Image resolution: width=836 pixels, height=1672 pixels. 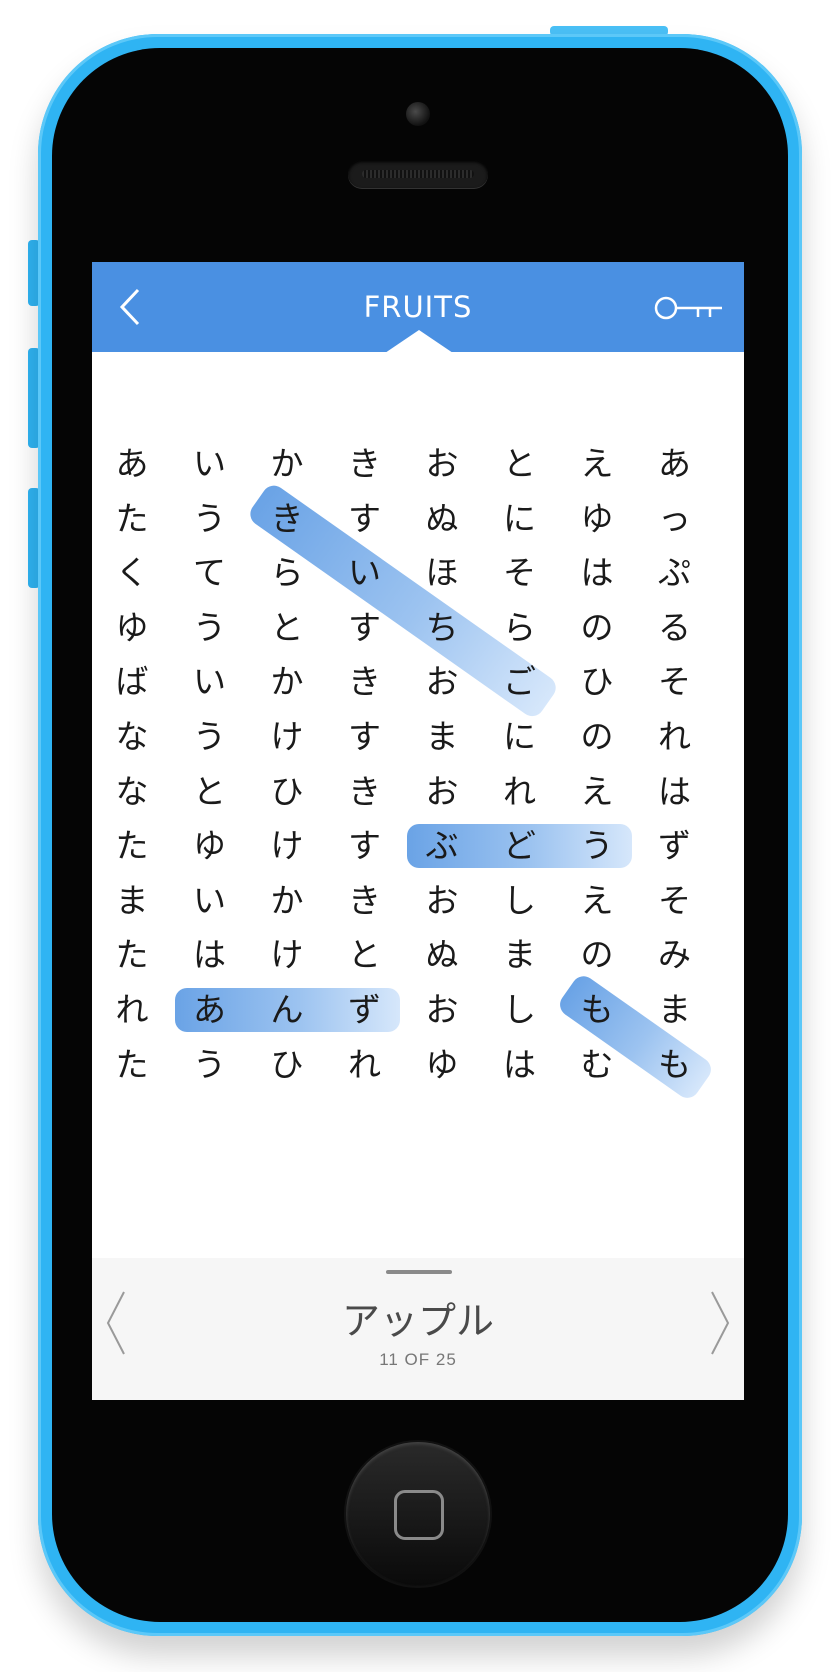 I want to click on grid-cell: っ, so click(x=675, y=519).